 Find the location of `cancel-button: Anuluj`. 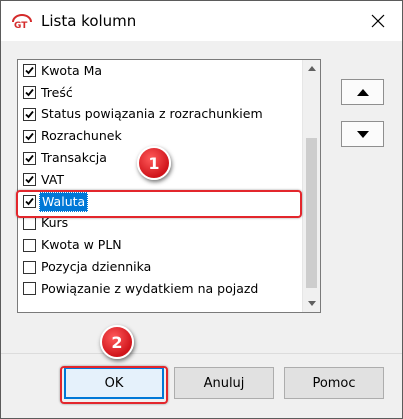

cancel-button: Anuluj is located at coordinates (224, 383).